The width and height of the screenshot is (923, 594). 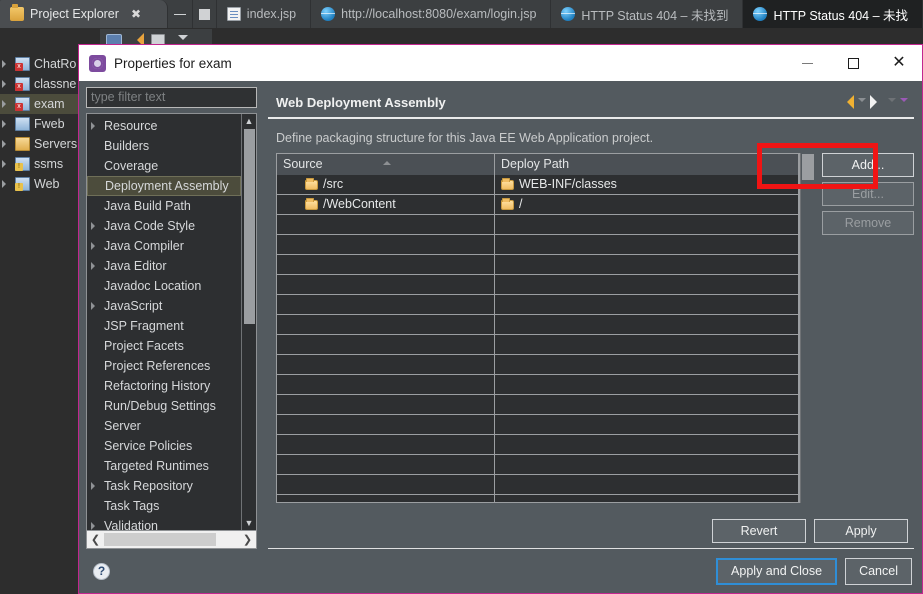 I want to click on settings-tree-item-server: Server, so click(x=164, y=426).